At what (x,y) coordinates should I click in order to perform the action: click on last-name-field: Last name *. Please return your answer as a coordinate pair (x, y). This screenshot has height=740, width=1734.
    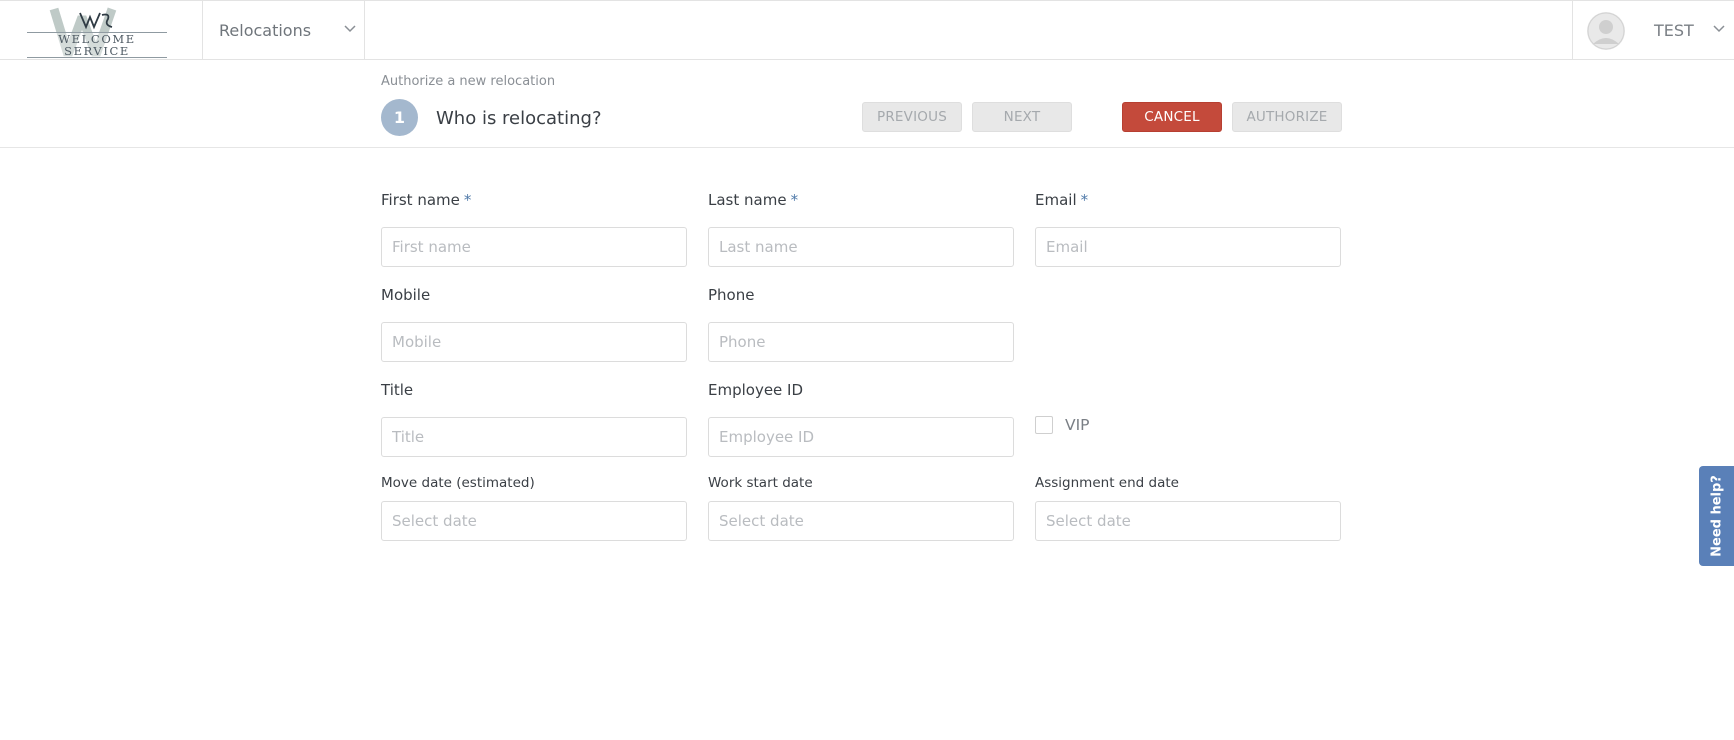
    Looking at the image, I should click on (861, 229).